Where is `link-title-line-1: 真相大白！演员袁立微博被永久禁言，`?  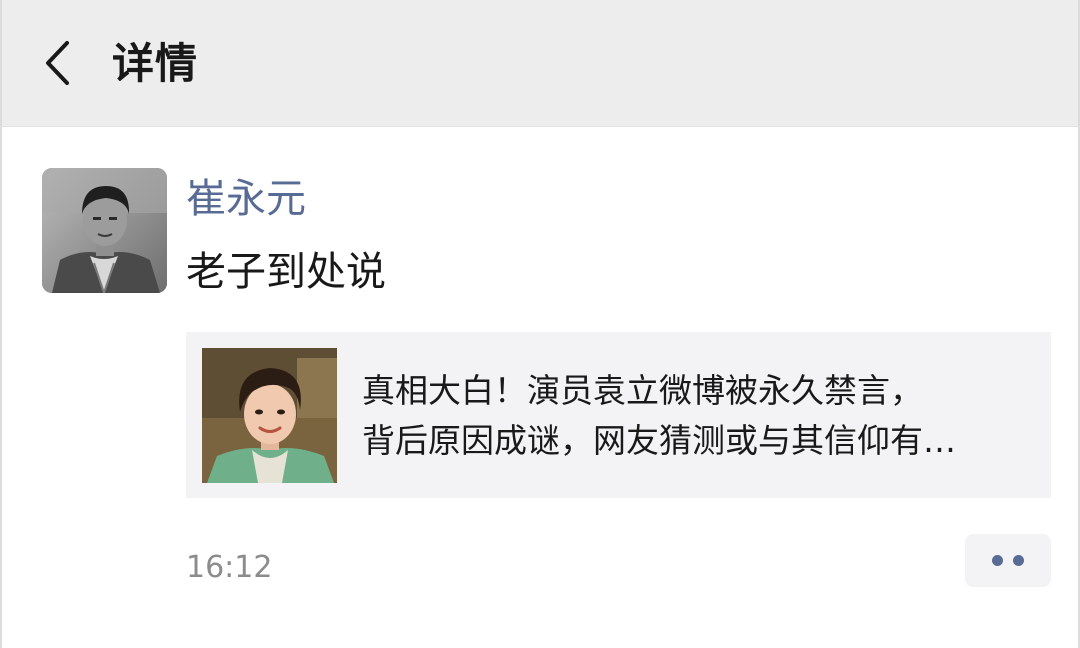
link-title-line-1: 真相大白！演员袁立微博被永久禁言， is located at coordinates (642, 390).